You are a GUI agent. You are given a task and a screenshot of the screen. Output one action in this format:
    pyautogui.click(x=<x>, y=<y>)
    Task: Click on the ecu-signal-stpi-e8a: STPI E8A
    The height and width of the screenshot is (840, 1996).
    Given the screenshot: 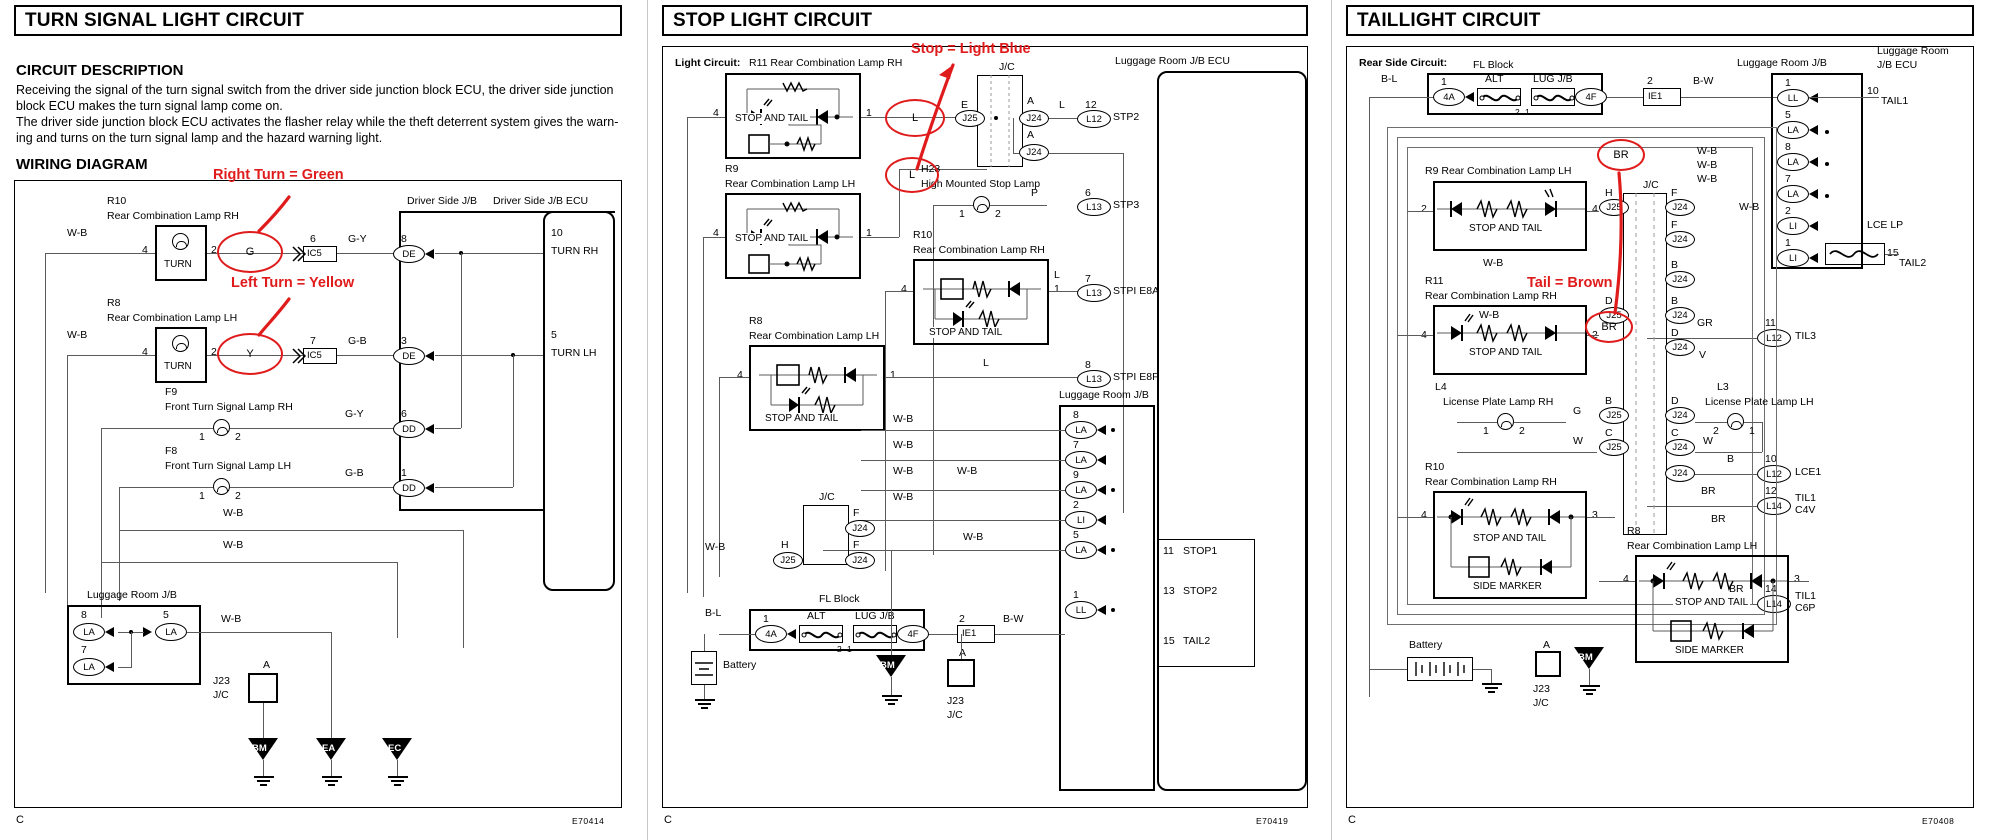 What is the action you would take?
    pyautogui.click(x=1136, y=291)
    